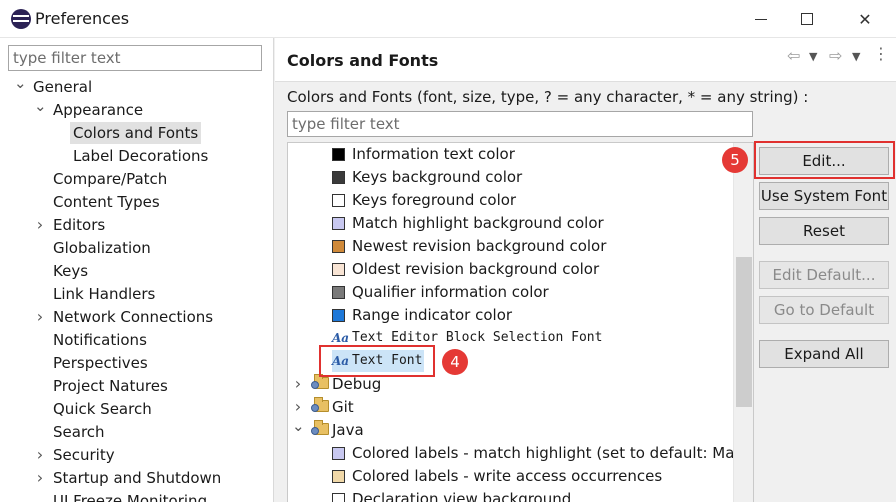 The width and height of the screenshot is (896, 502). I want to click on step-4-badge: 4, so click(455, 362).